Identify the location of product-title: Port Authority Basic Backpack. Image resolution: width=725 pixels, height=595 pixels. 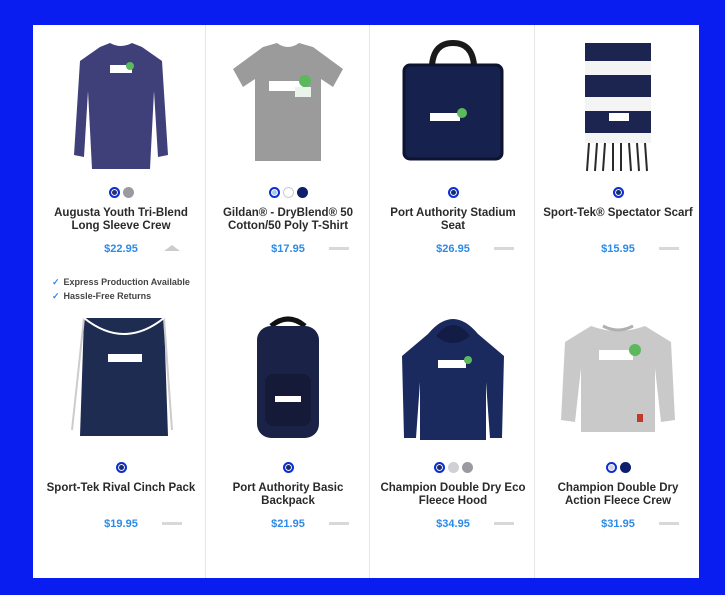
(288, 495).